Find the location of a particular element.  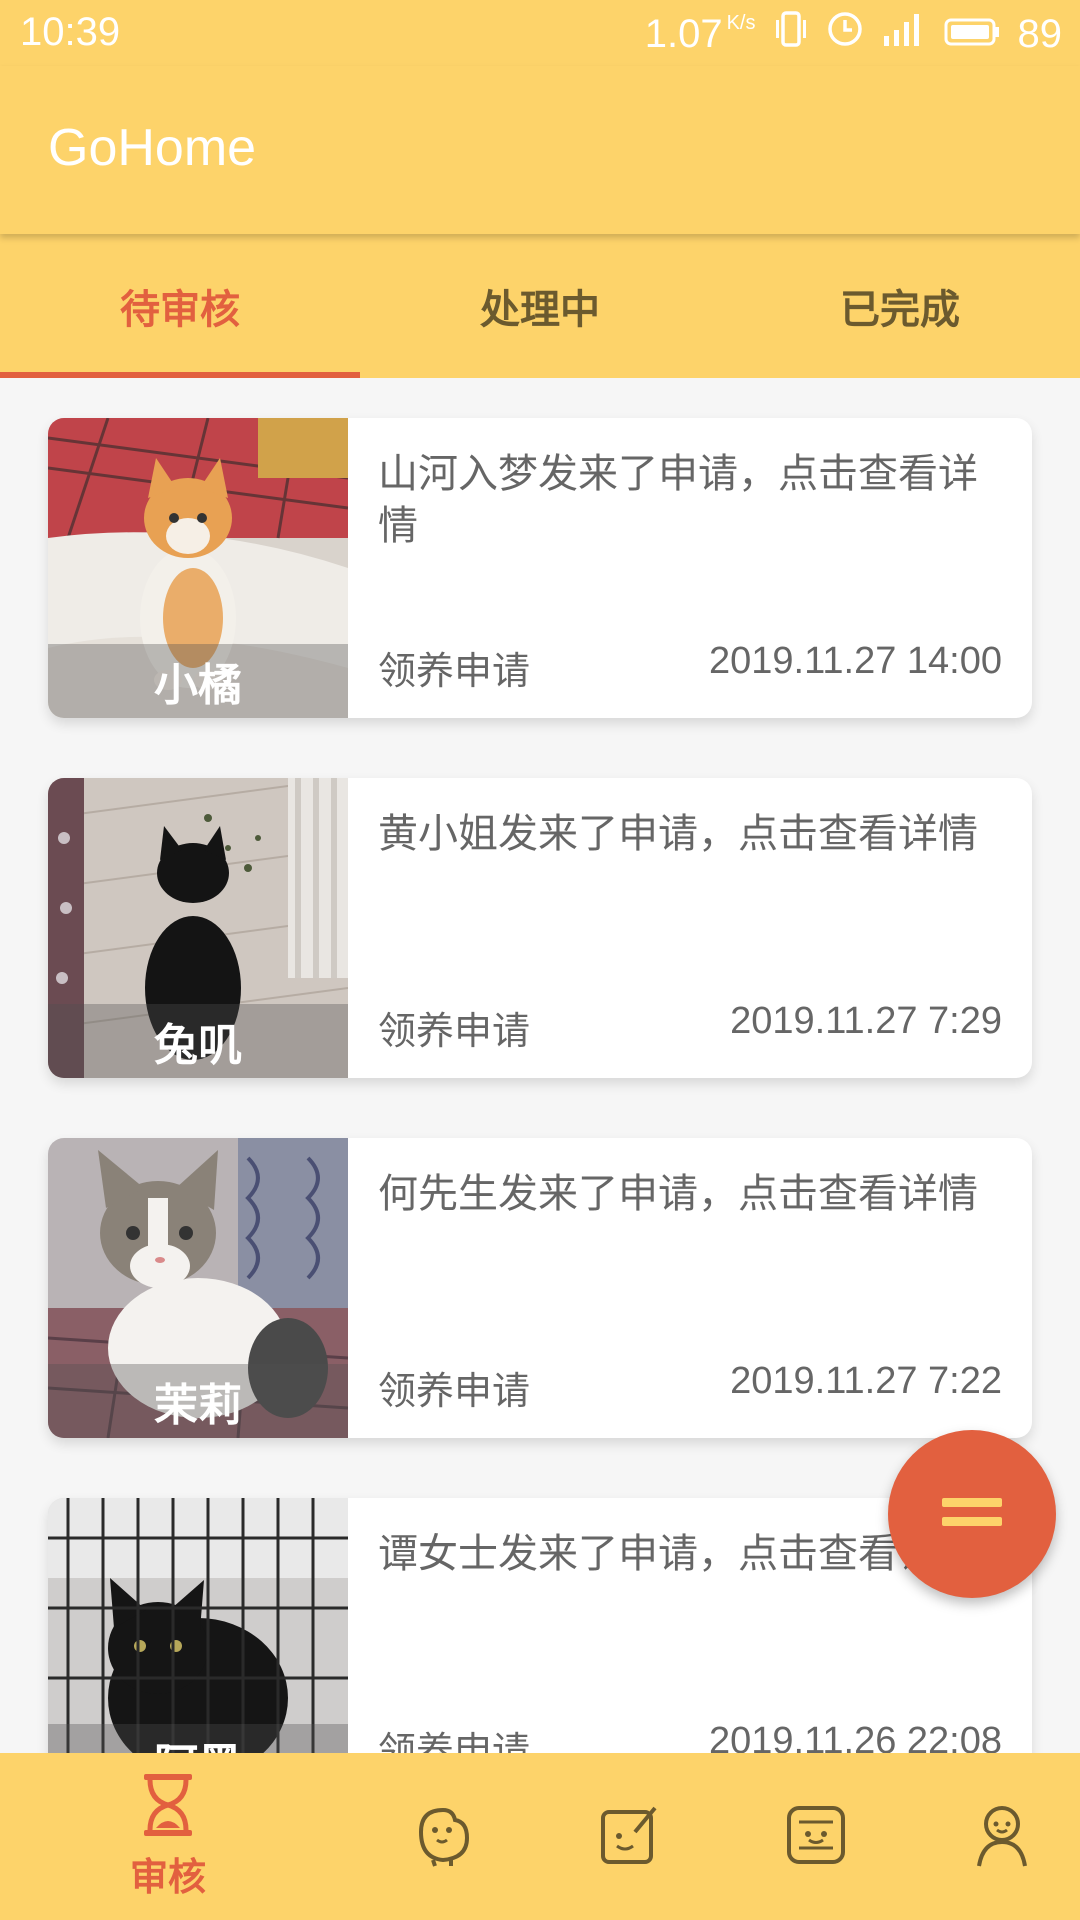

pet-name-label: 兔叽 is located at coordinates (198, 1041).